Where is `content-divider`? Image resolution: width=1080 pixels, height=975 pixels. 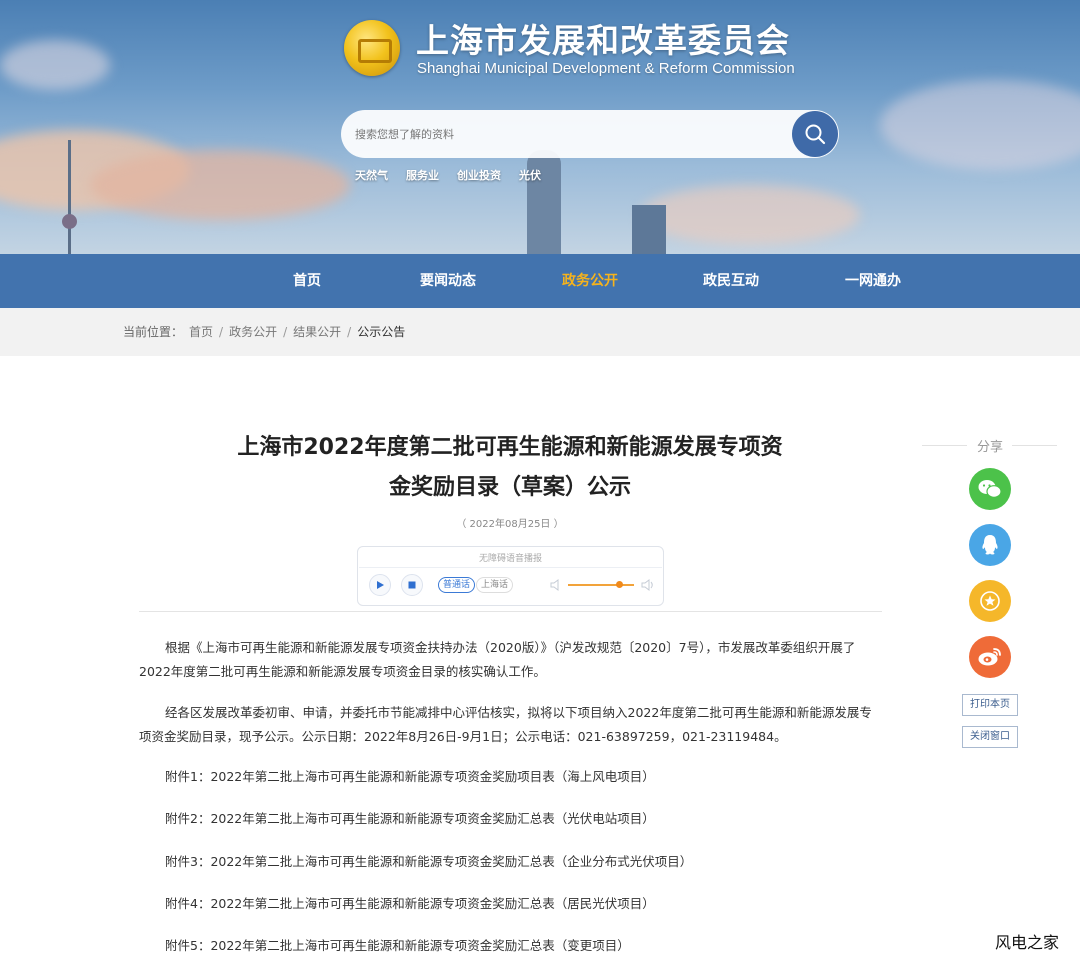 content-divider is located at coordinates (510, 611).